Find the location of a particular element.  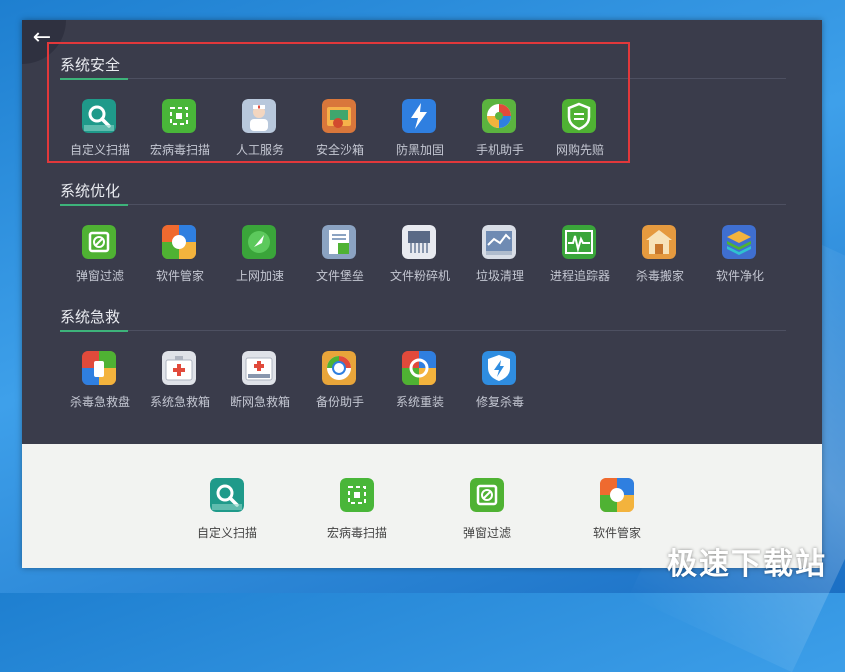

tool-tile: 自定义扫描 is located at coordinates (100, 133).